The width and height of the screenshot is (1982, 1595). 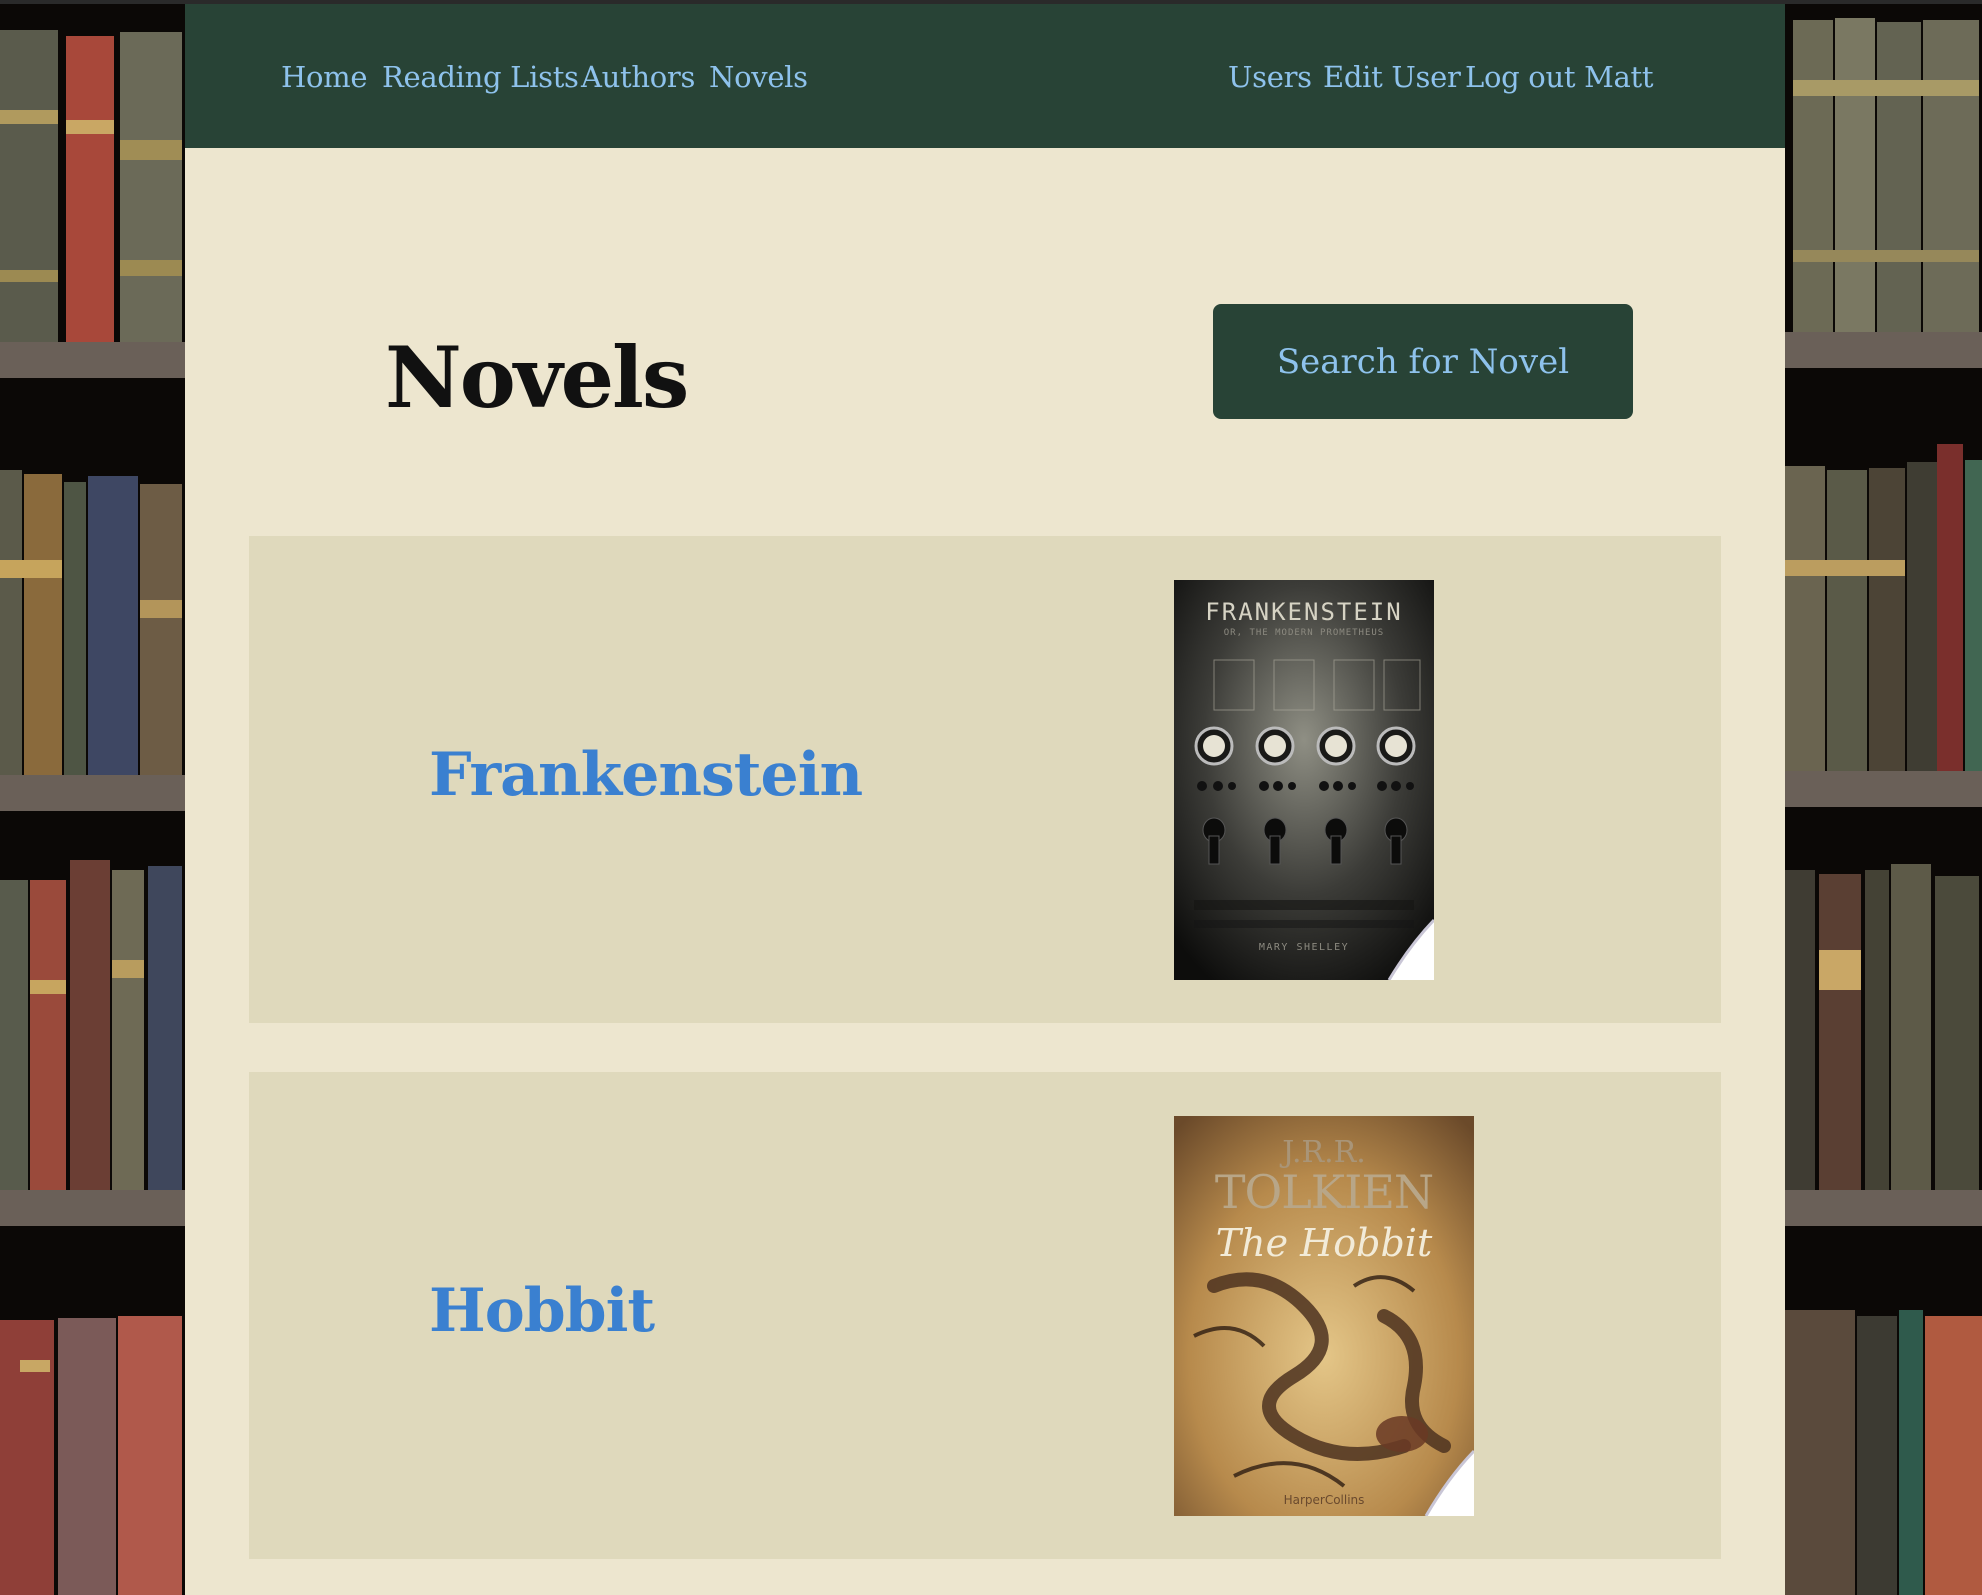 I want to click on cover-subtitle: OR, THE MODERN PROMETHEUS, so click(x=1304, y=633).